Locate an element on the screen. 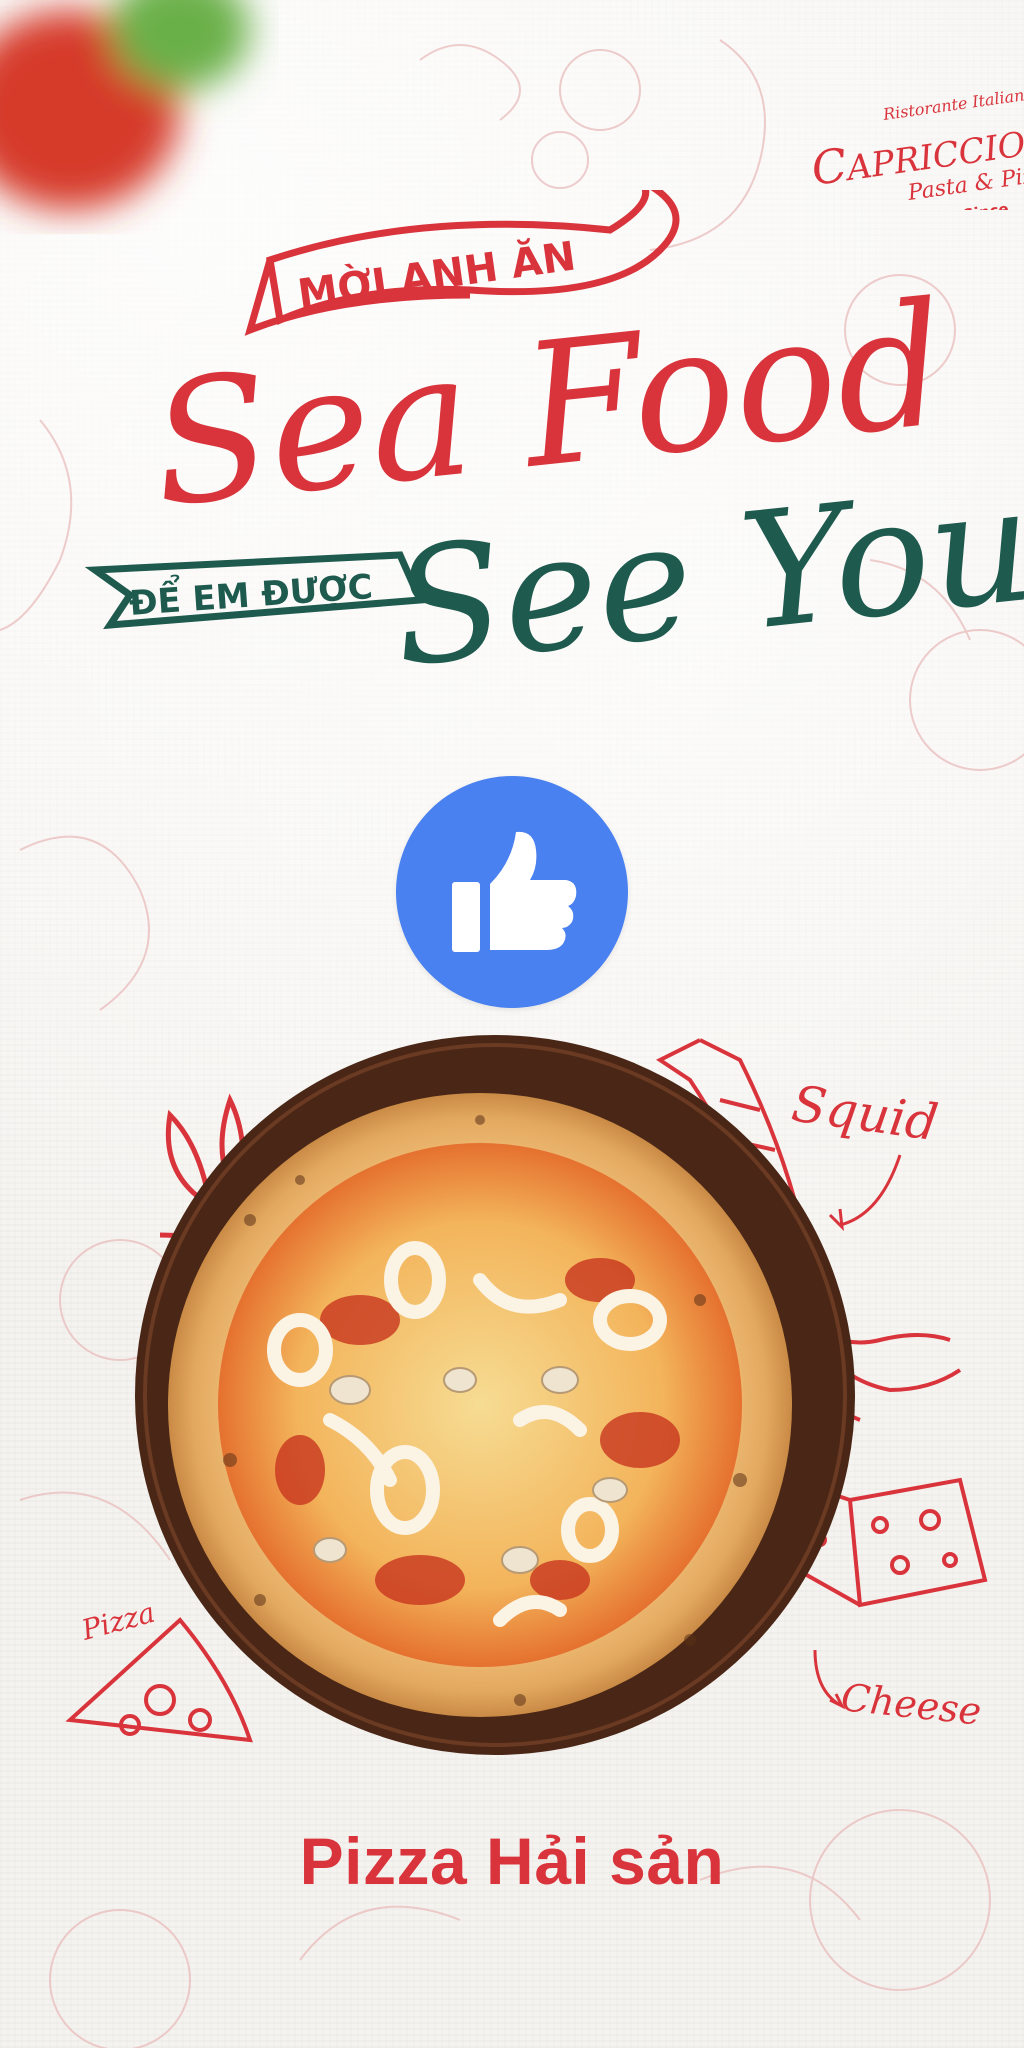  like-thumbs-up-icon is located at coordinates (514, 891).